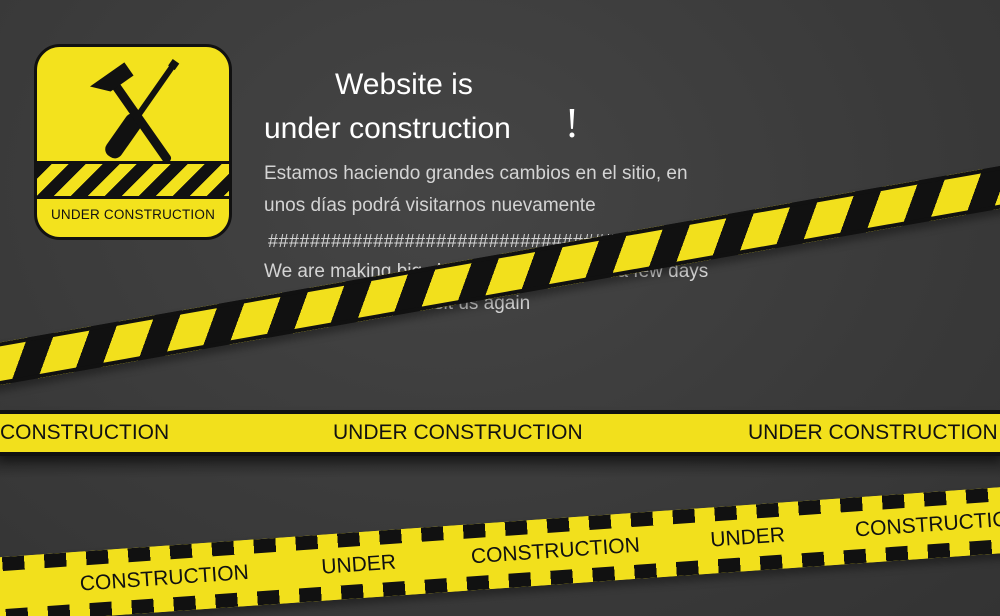 This screenshot has width=1000, height=616. I want to click on headline-line-1: Website is, so click(404, 84).